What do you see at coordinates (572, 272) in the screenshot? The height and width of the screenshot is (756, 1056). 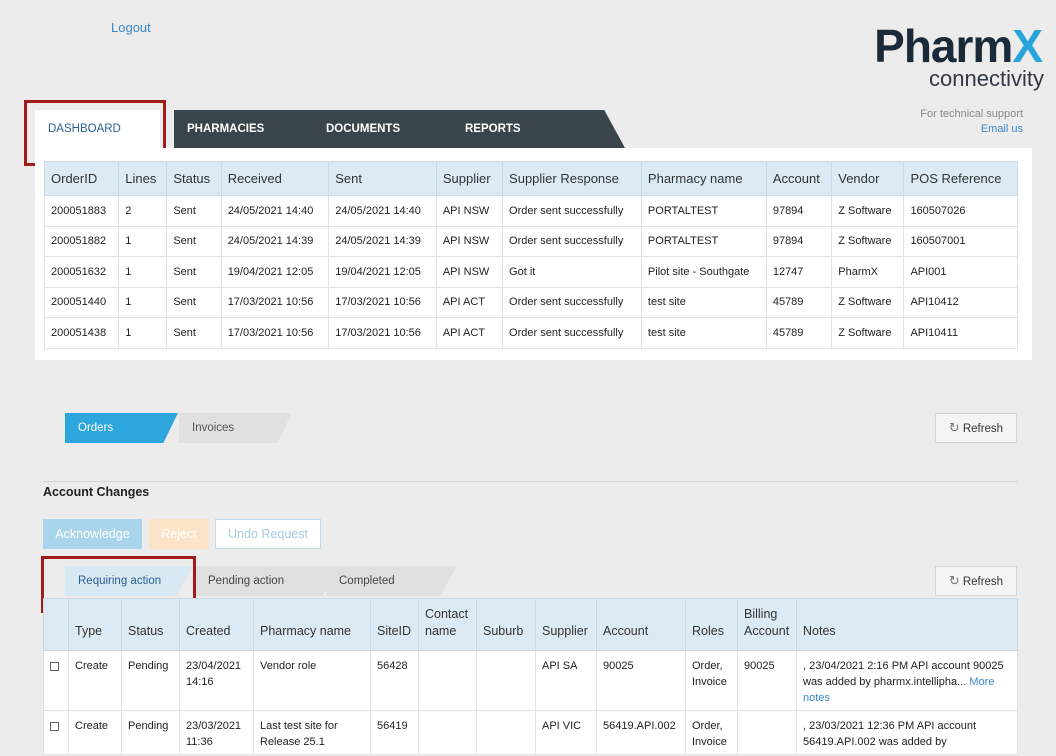 I see `table-cell: Got it` at bounding box center [572, 272].